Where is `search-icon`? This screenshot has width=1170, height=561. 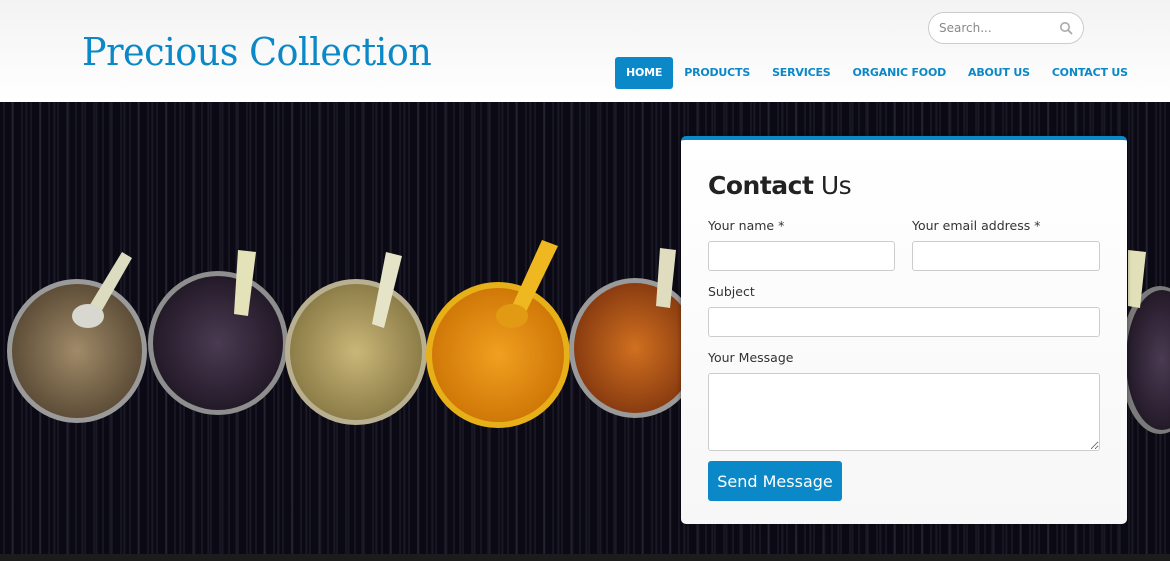 search-icon is located at coordinates (1066, 28).